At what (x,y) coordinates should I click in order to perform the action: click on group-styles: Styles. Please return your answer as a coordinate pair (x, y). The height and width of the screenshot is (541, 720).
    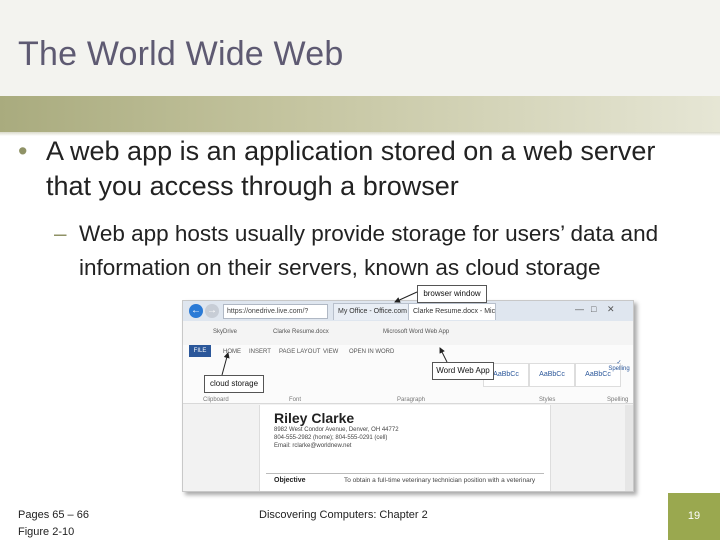
    Looking at the image, I should click on (547, 400).